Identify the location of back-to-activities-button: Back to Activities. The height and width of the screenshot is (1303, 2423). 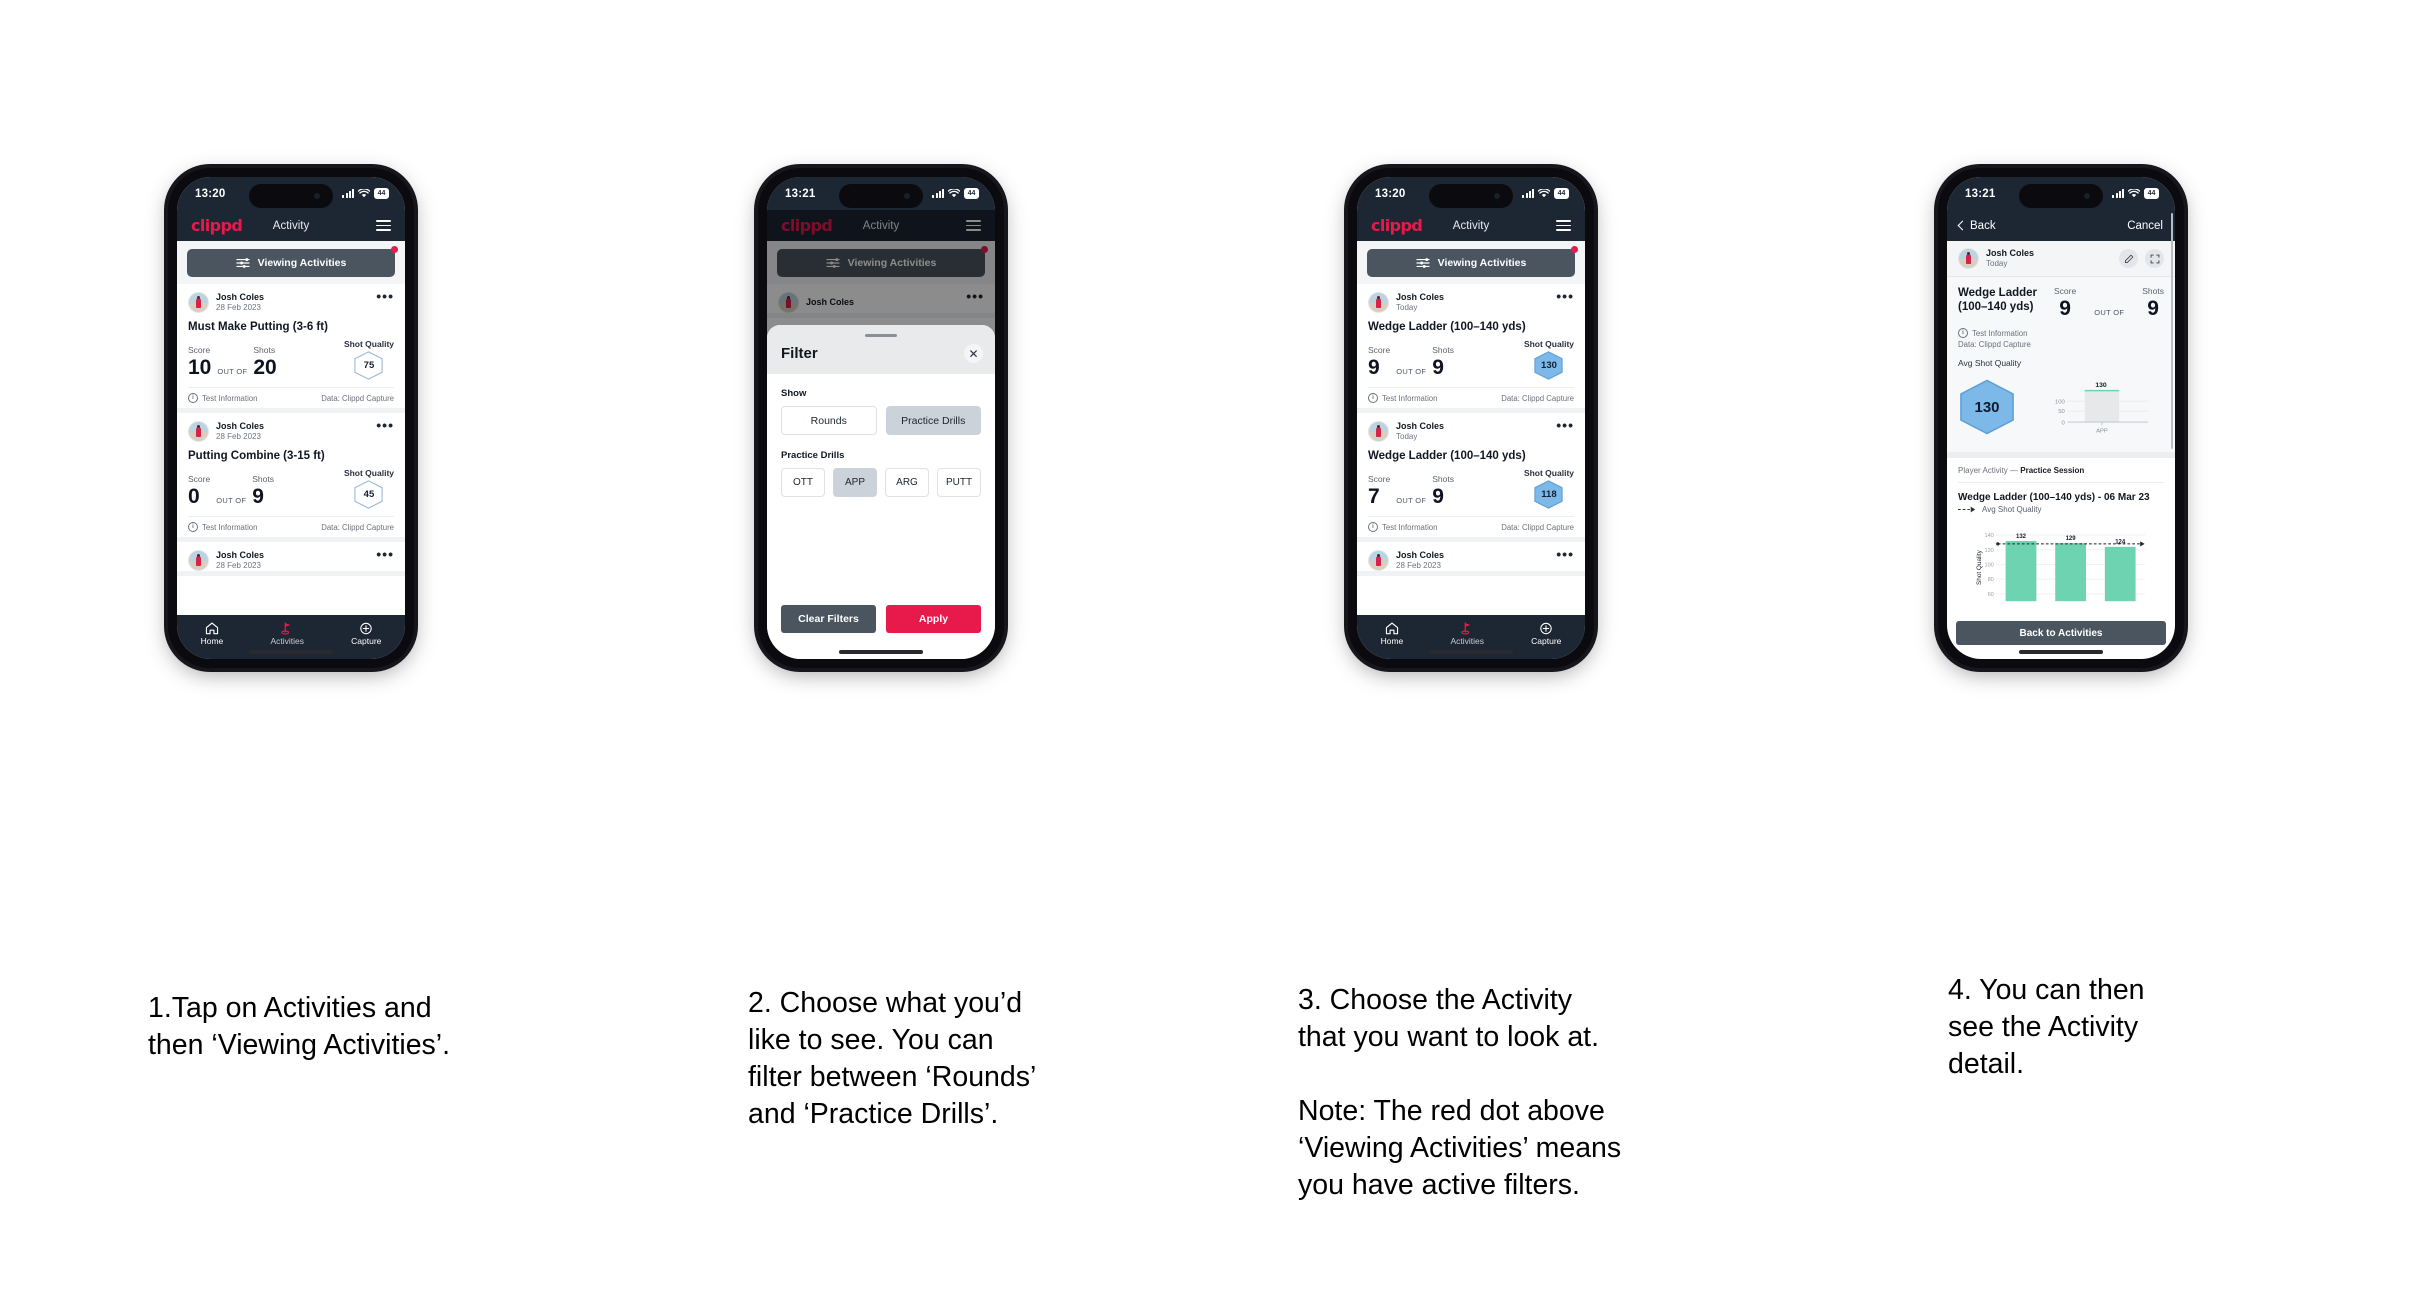
(2061, 633).